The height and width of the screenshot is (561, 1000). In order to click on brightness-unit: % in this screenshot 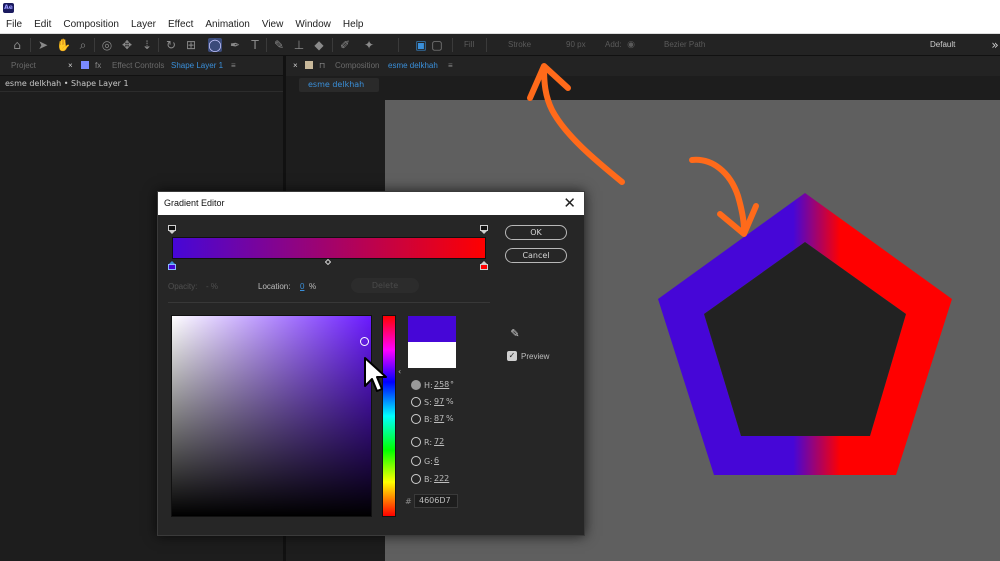, I will do `click(450, 418)`.